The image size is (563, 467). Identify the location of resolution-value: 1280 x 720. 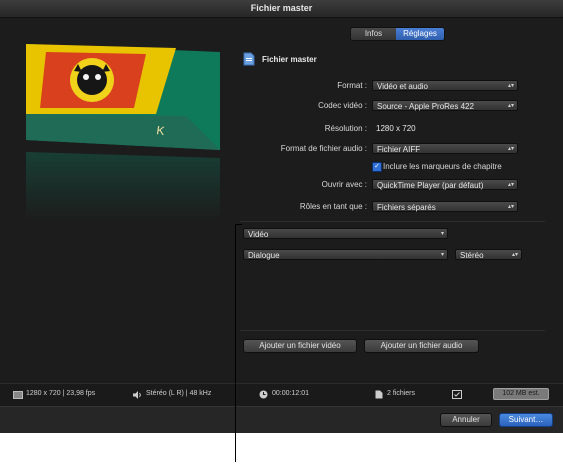
(396, 128).